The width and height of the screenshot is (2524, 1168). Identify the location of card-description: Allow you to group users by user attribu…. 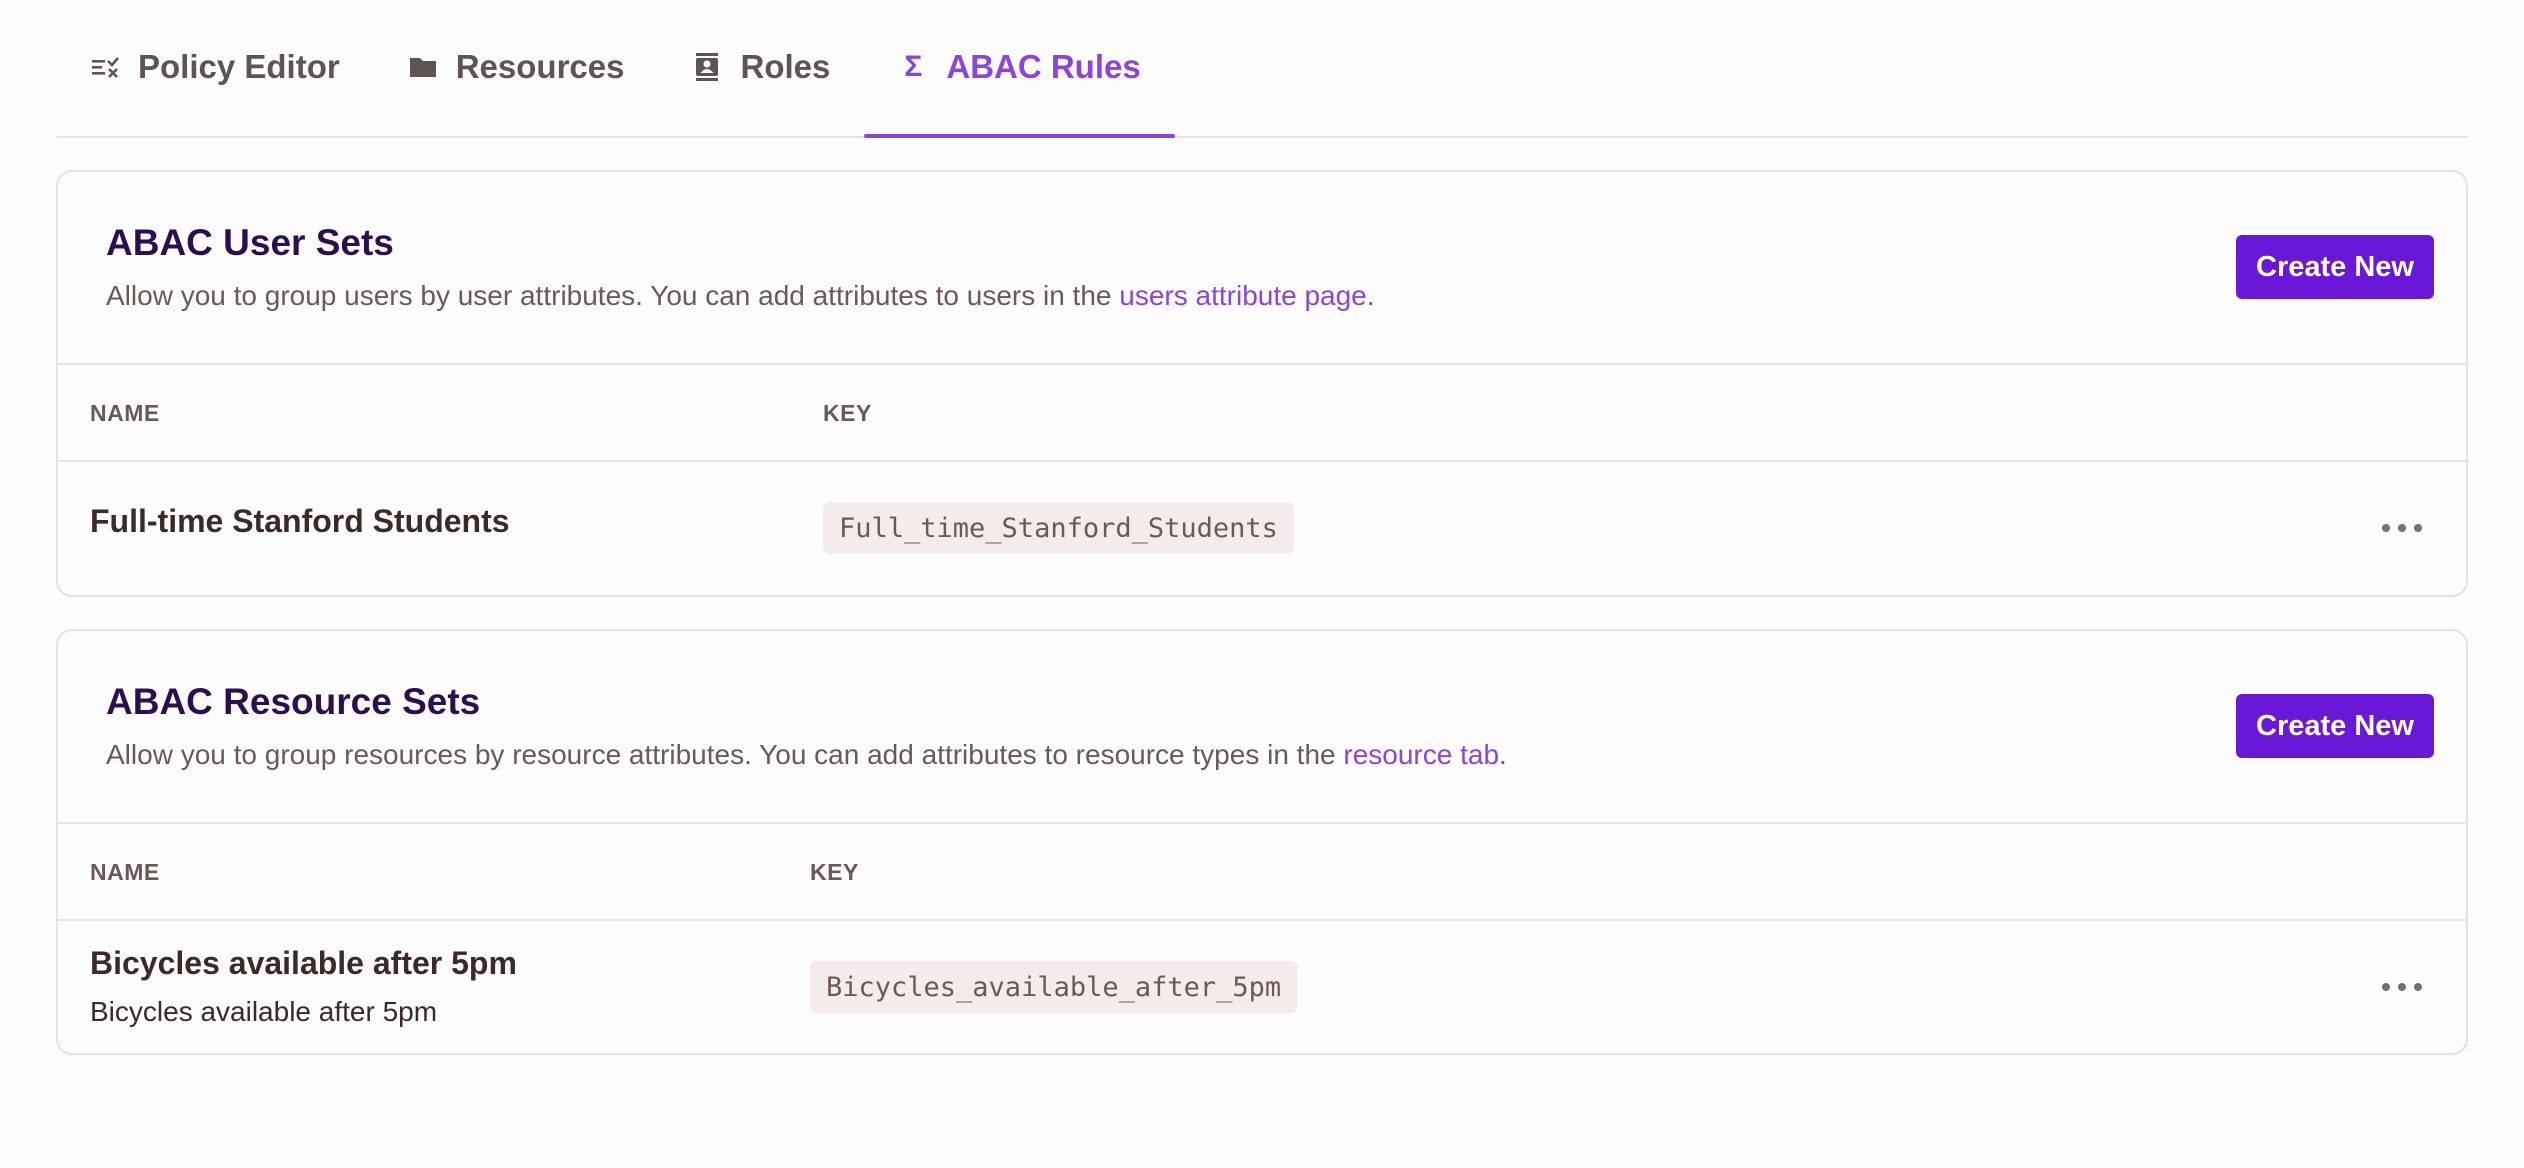
(740, 296).